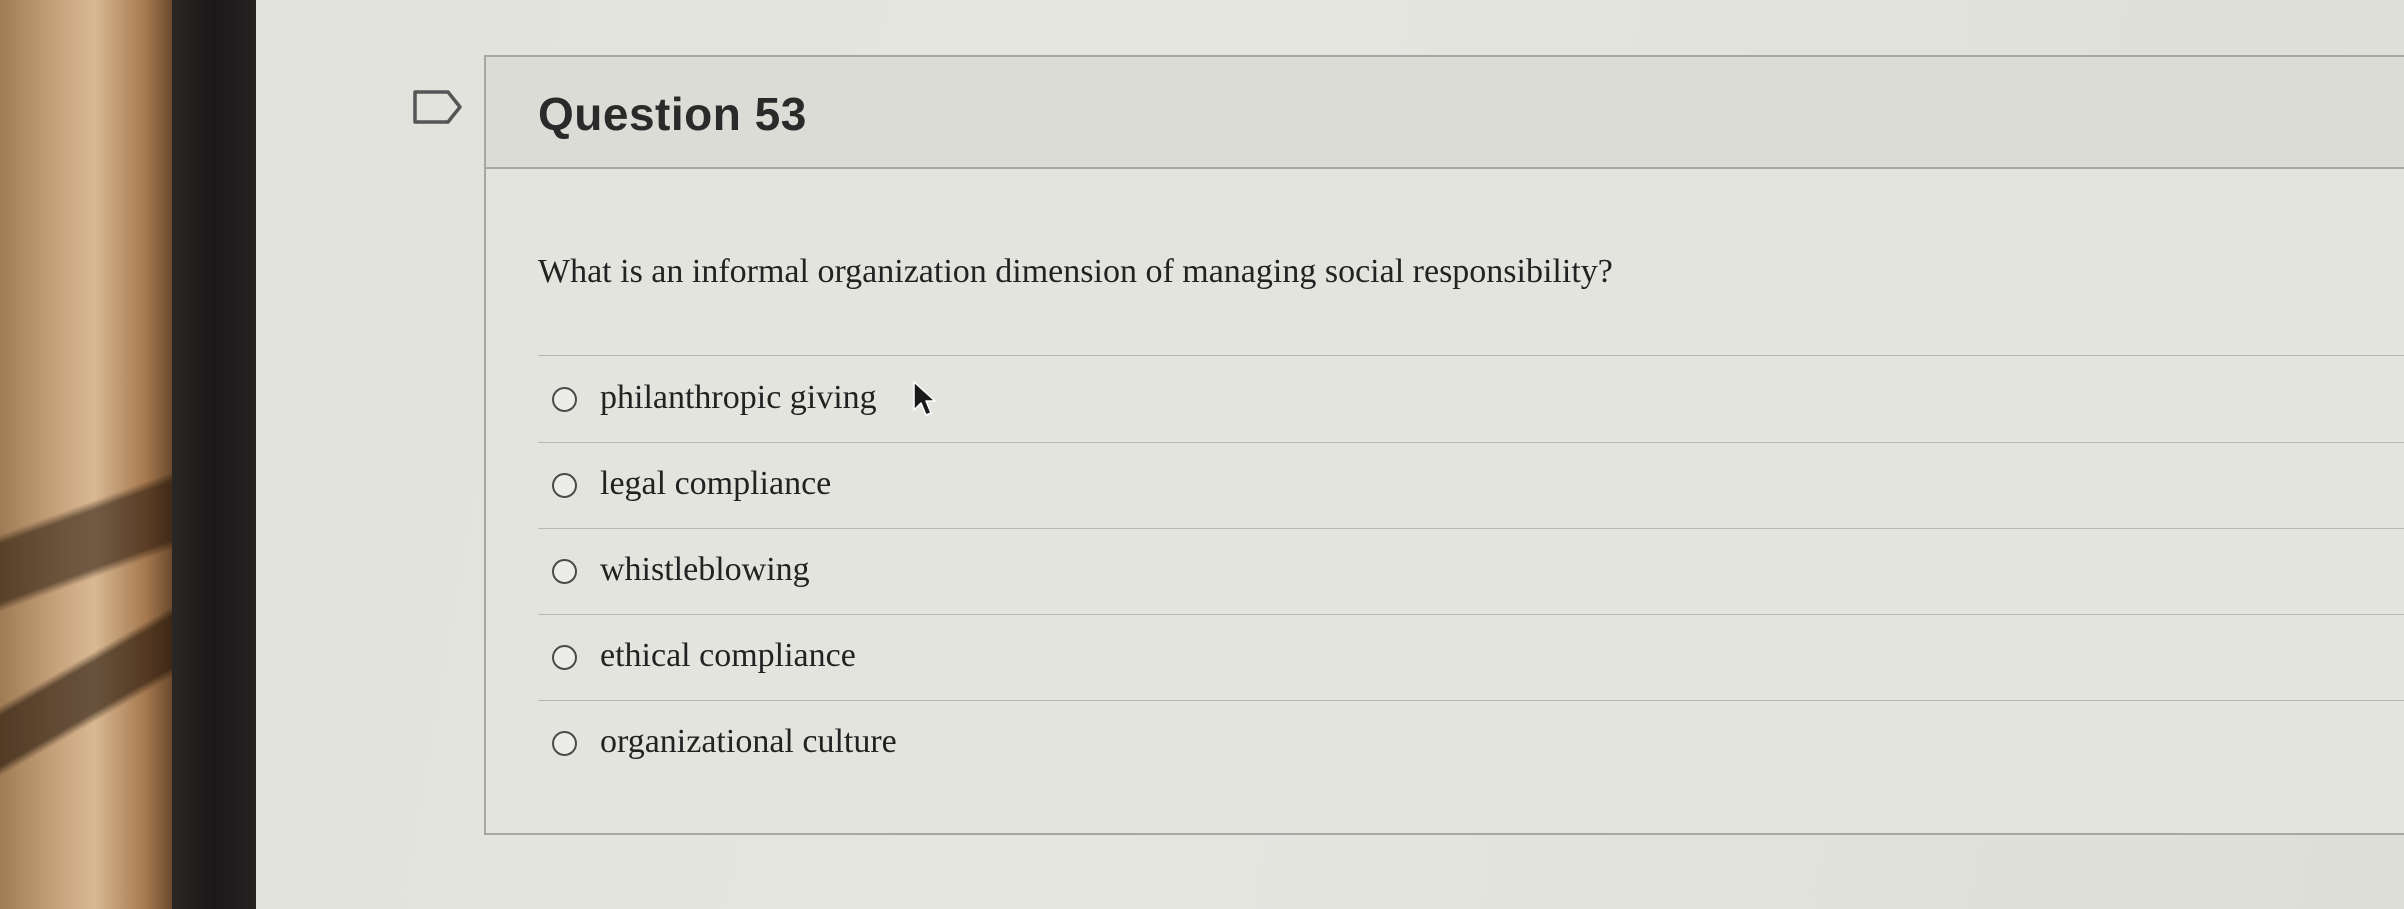 The height and width of the screenshot is (909, 2404). Describe the element at coordinates (924, 398) in the screenshot. I see `mouse-pointer-icon` at that location.